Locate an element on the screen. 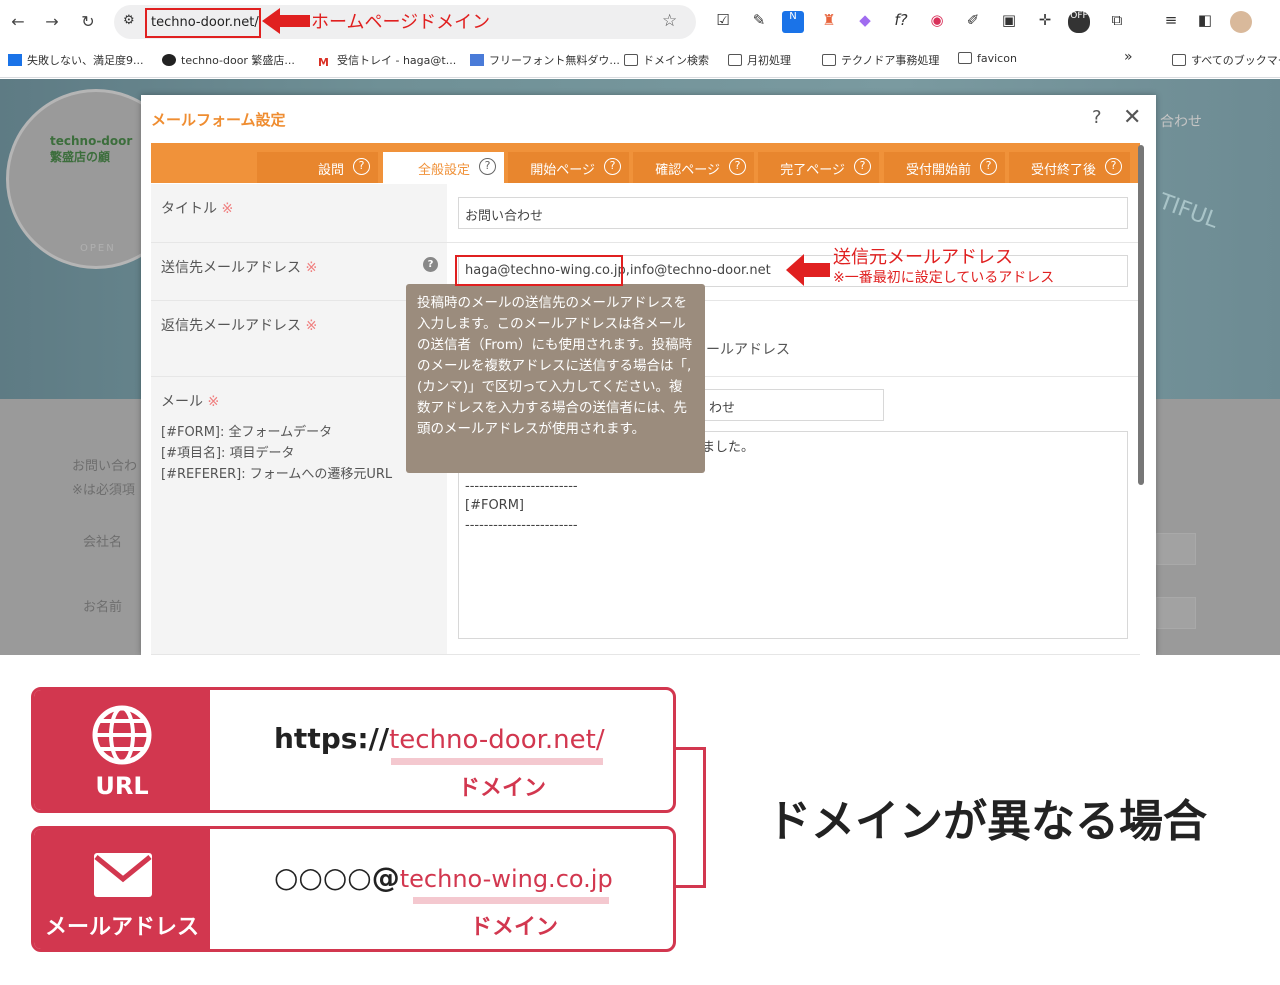  back-icon: ← is located at coordinates (18, 21).